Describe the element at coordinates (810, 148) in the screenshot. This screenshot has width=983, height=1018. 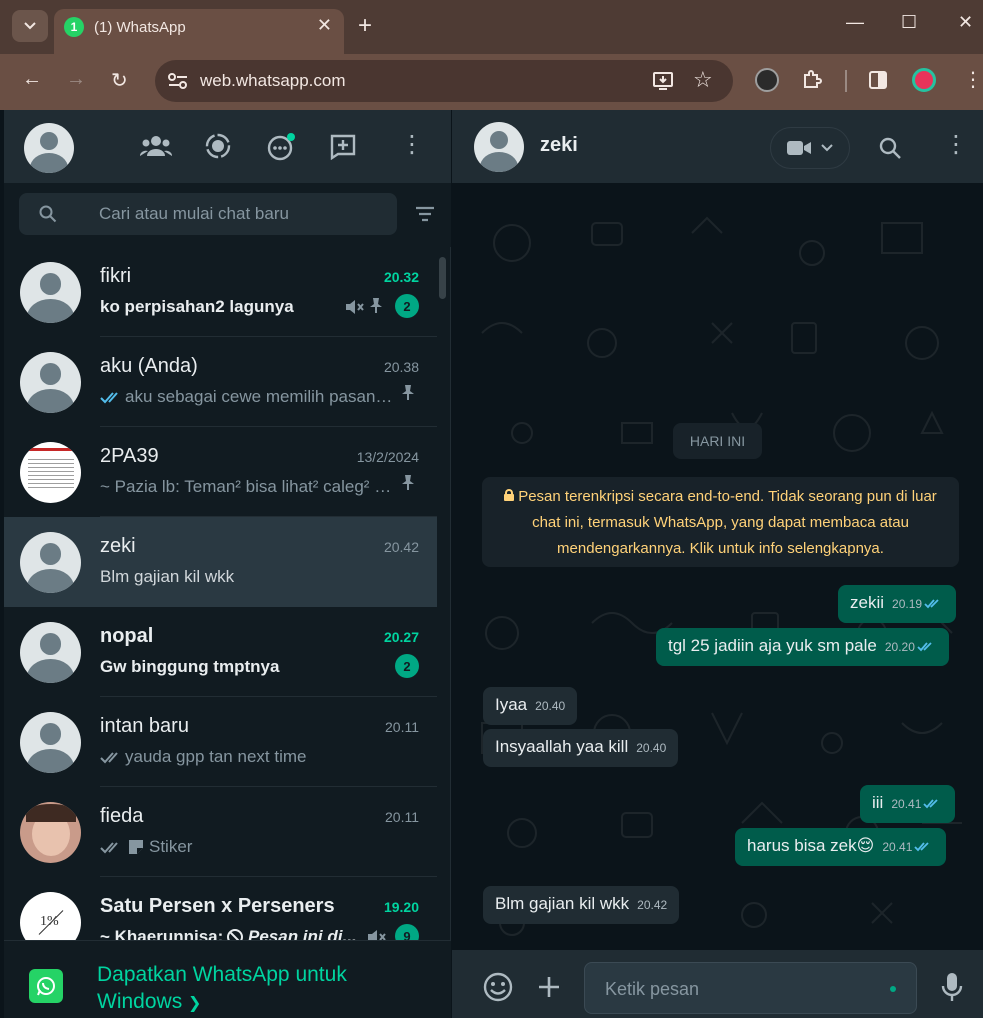
I see `video-call-button` at that location.